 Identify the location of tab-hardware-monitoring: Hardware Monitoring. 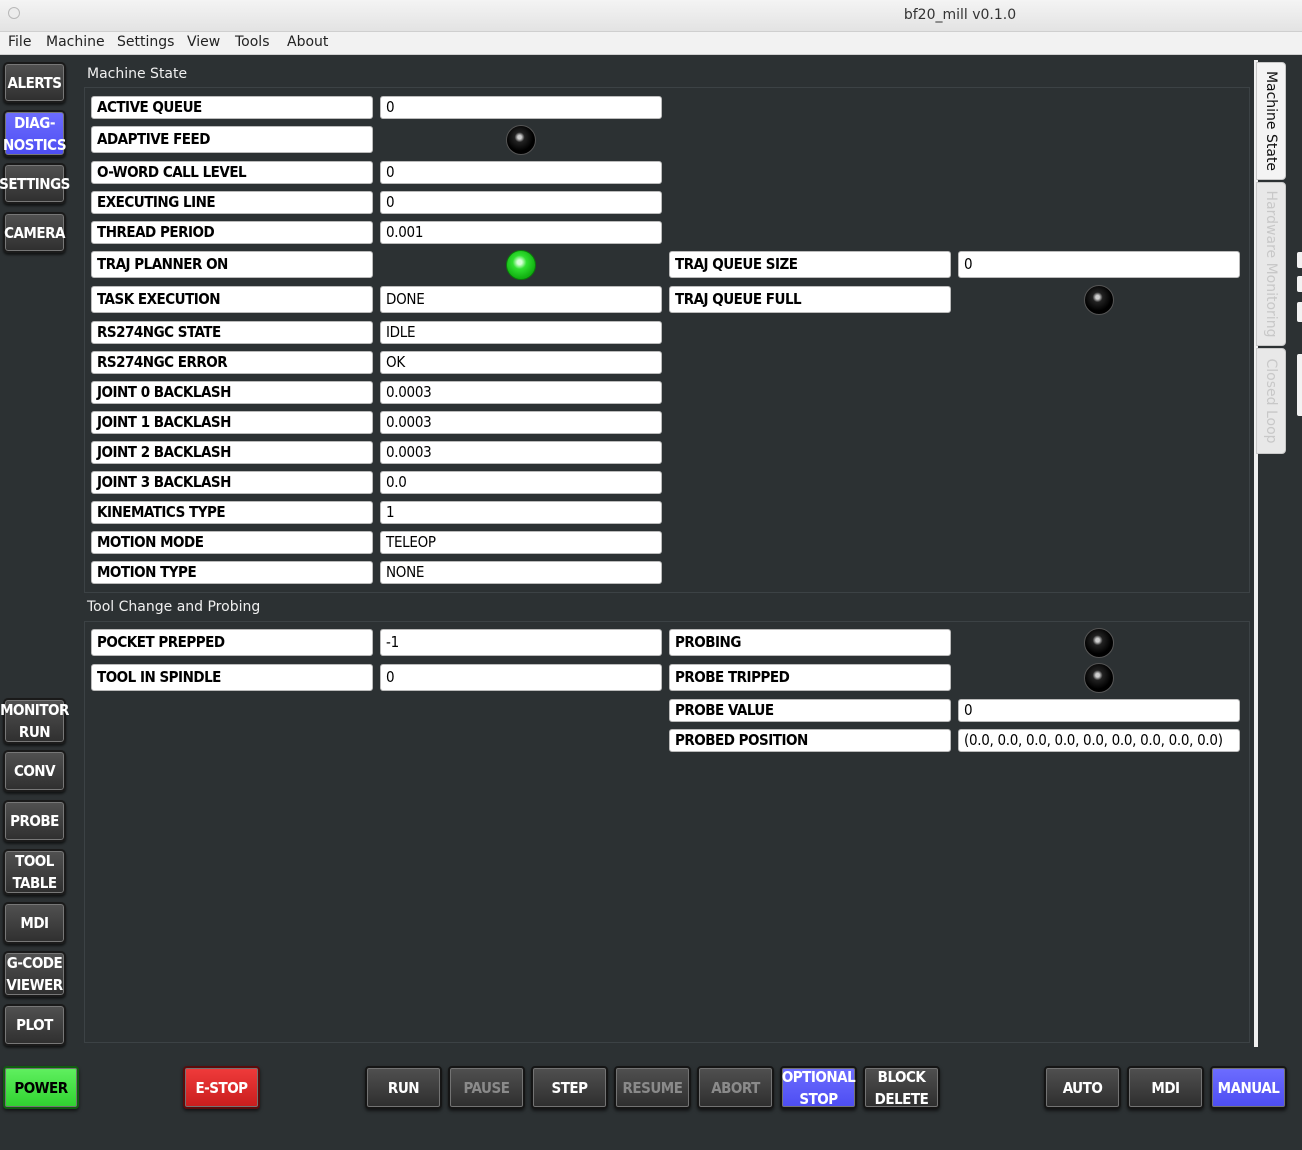
(1271, 264).